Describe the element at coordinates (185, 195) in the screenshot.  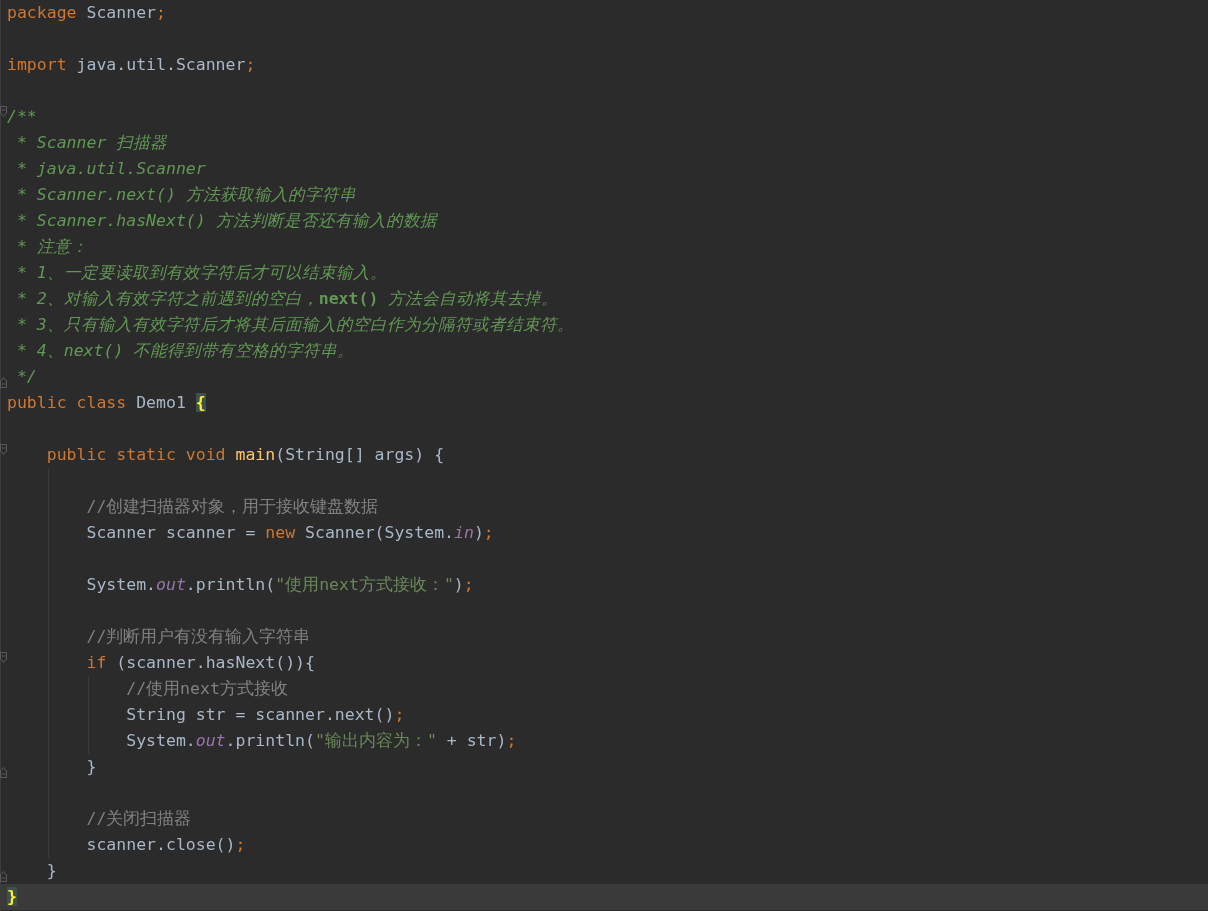
I see `code-line: * Scanner.next() 方法获取输入的字符串` at that location.